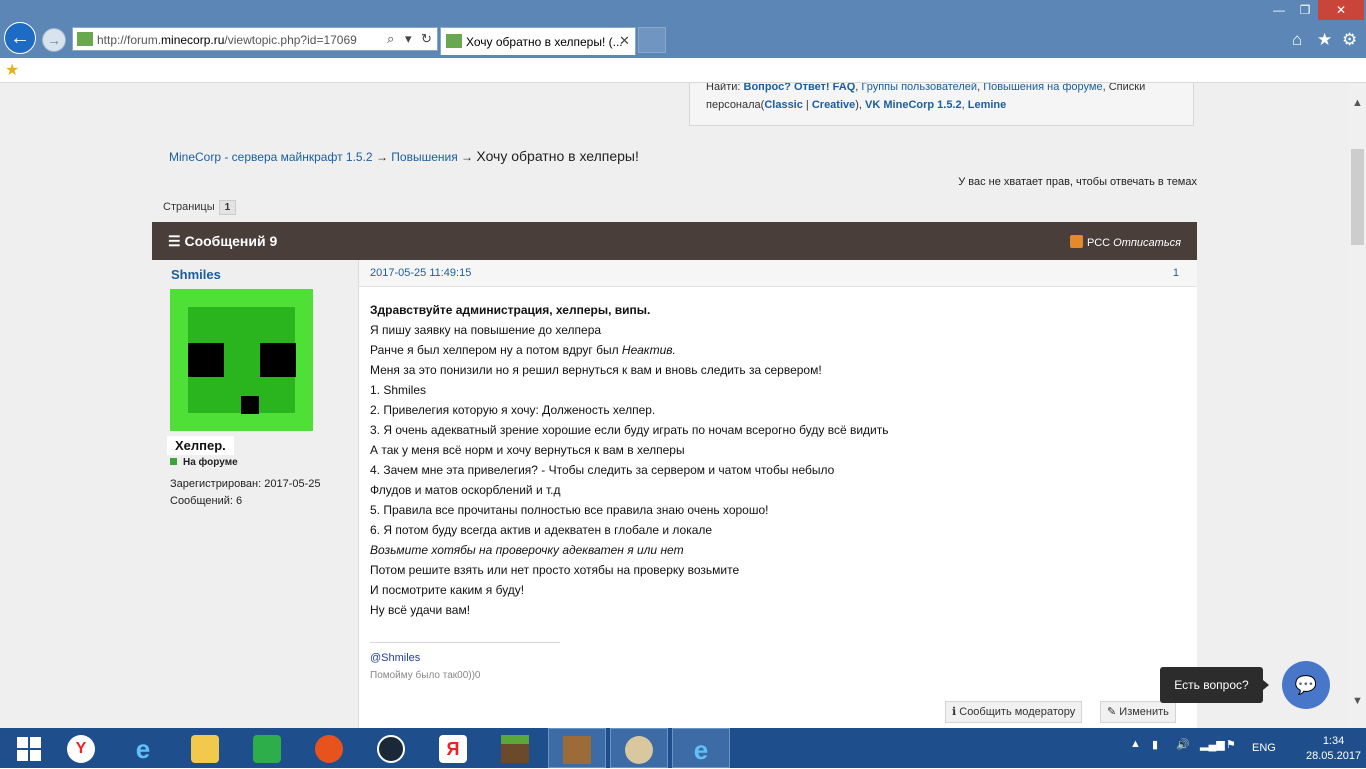  What do you see at coordinates (1231, 744) in the screenshot?
I see `flag-icon: ⚑` at bounding box center [1231, 744].